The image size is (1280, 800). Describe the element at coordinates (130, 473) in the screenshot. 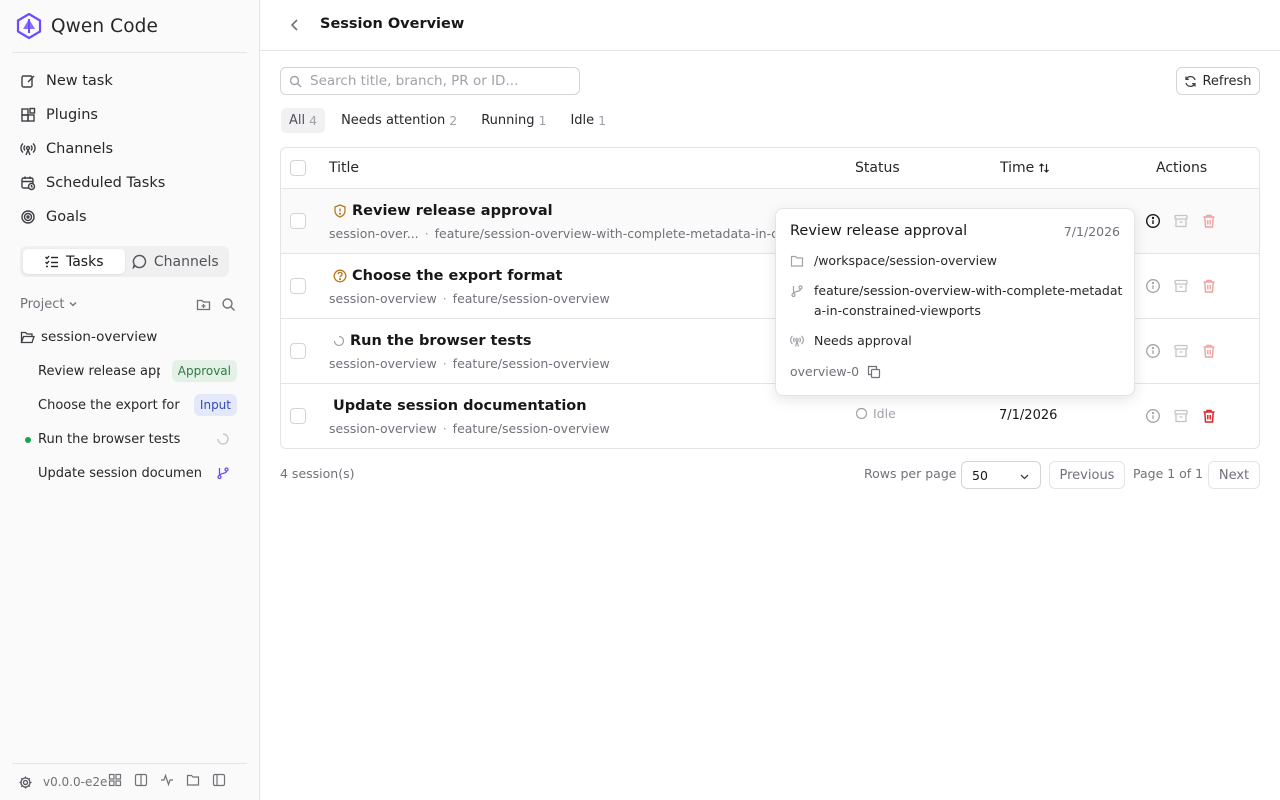

I see `sidebar-session: Update session documen` at that location.